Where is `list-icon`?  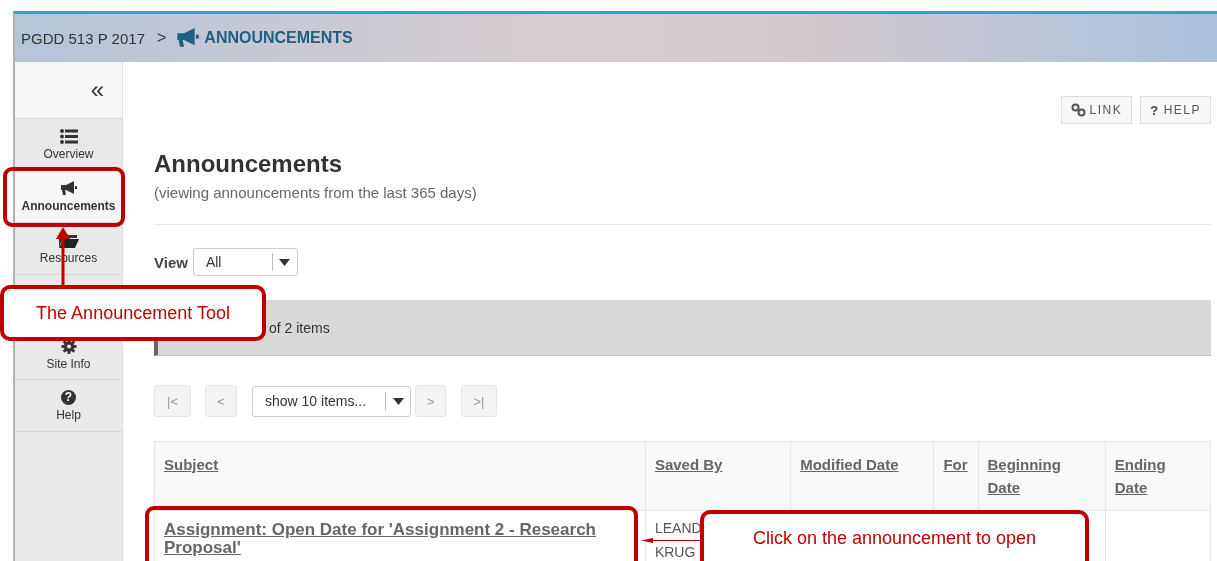 list-icon is located at coordinates (68, 136).